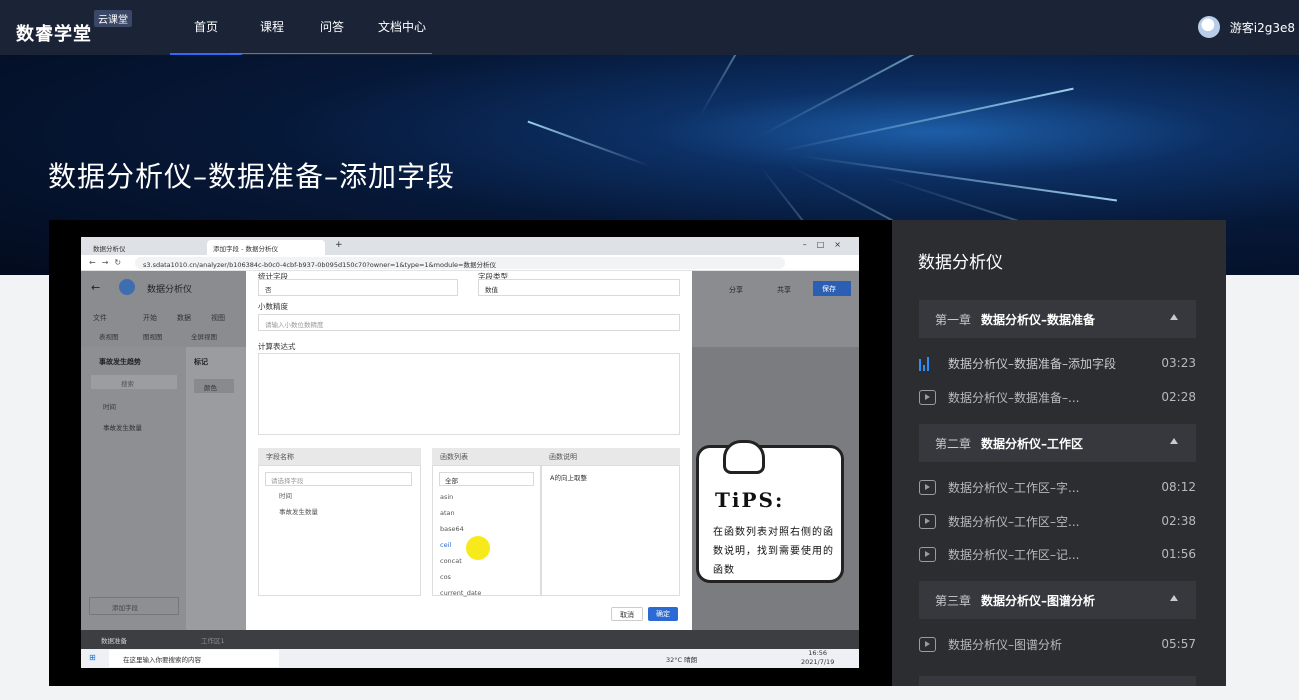 The width and height of the screenshot is (1299, 700). What do you see at coordinates (1057, 363) in the screenshot?
I see `lesson-item-active: 数据分析仪–数据准备–添加字段 03:23` at bounding box center [1057, 363].